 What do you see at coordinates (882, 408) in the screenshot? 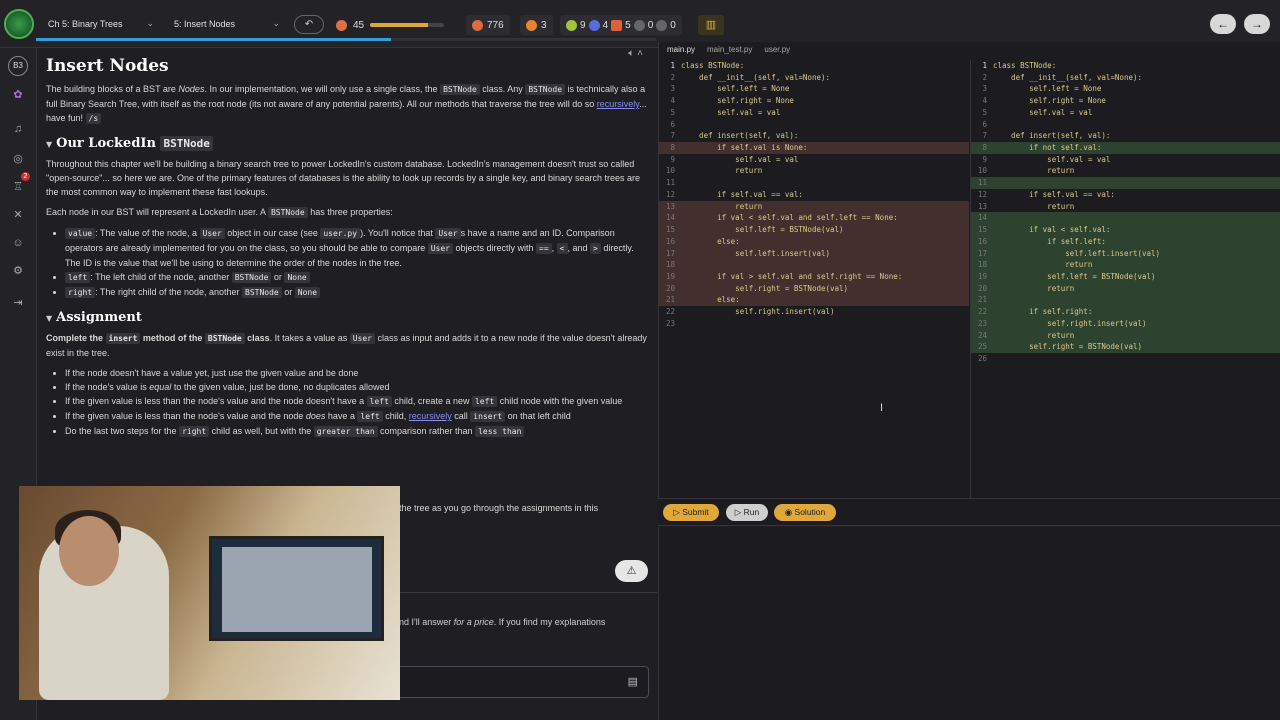
I see `text-cursor-icon: I` at bounding box center [882, 408].